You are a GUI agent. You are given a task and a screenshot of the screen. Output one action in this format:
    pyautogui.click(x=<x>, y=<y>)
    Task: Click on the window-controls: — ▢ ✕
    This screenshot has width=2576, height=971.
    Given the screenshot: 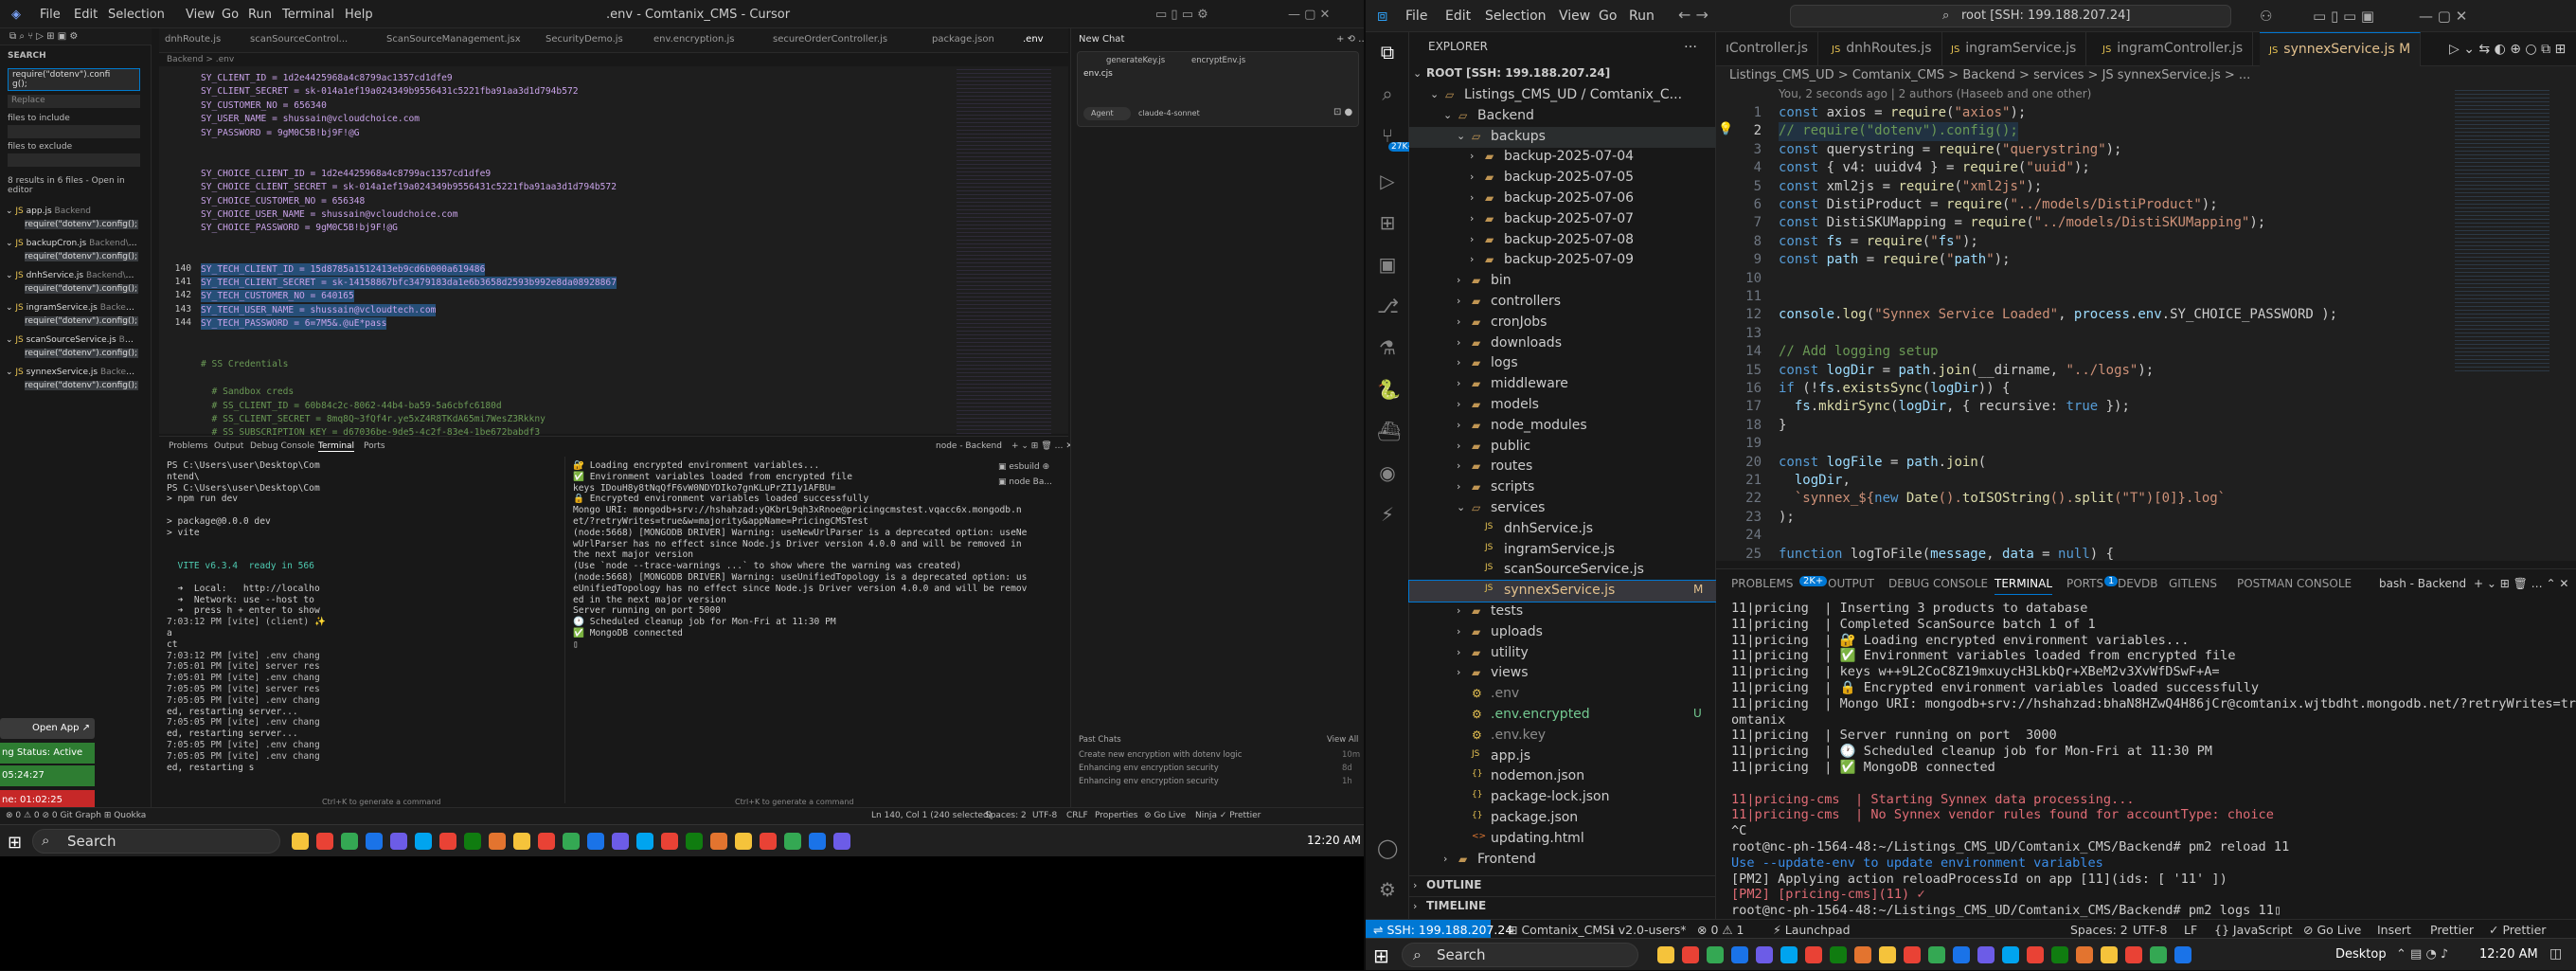 What is the action you would take?
    pyautogui.click(x=2443, y=16)
    